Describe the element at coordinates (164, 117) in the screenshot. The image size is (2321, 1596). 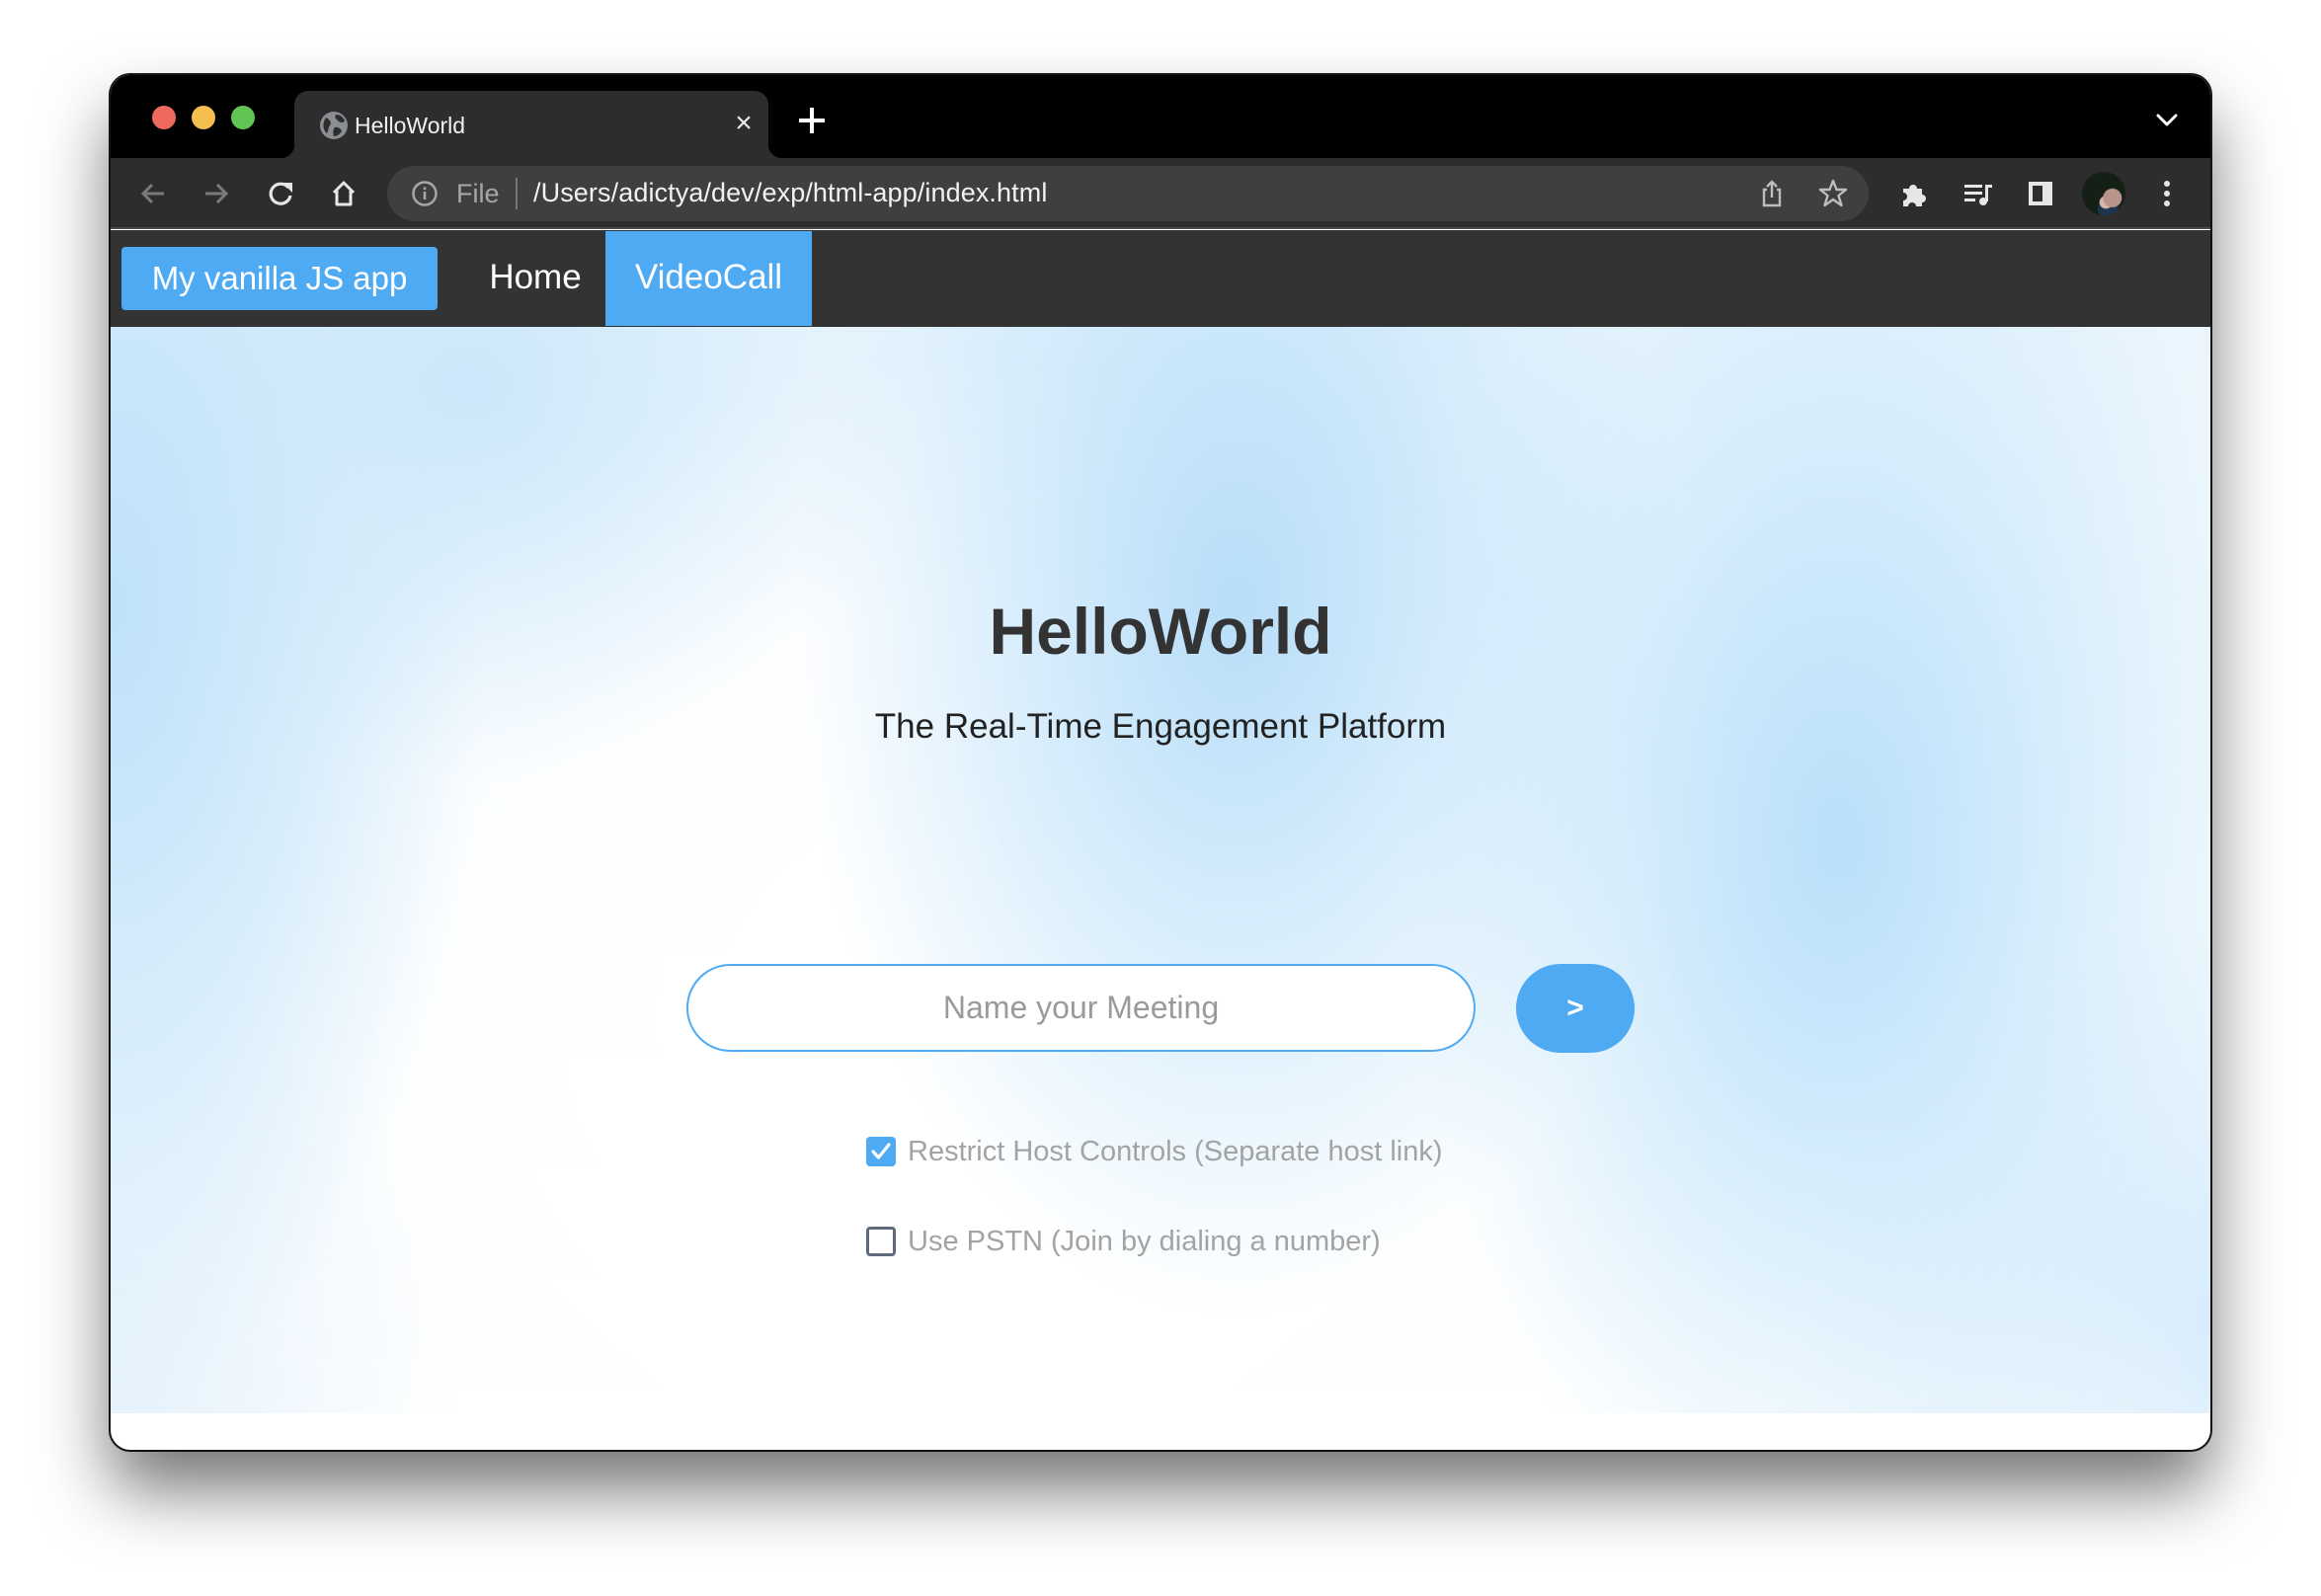
I see `window-close-button` at that location.